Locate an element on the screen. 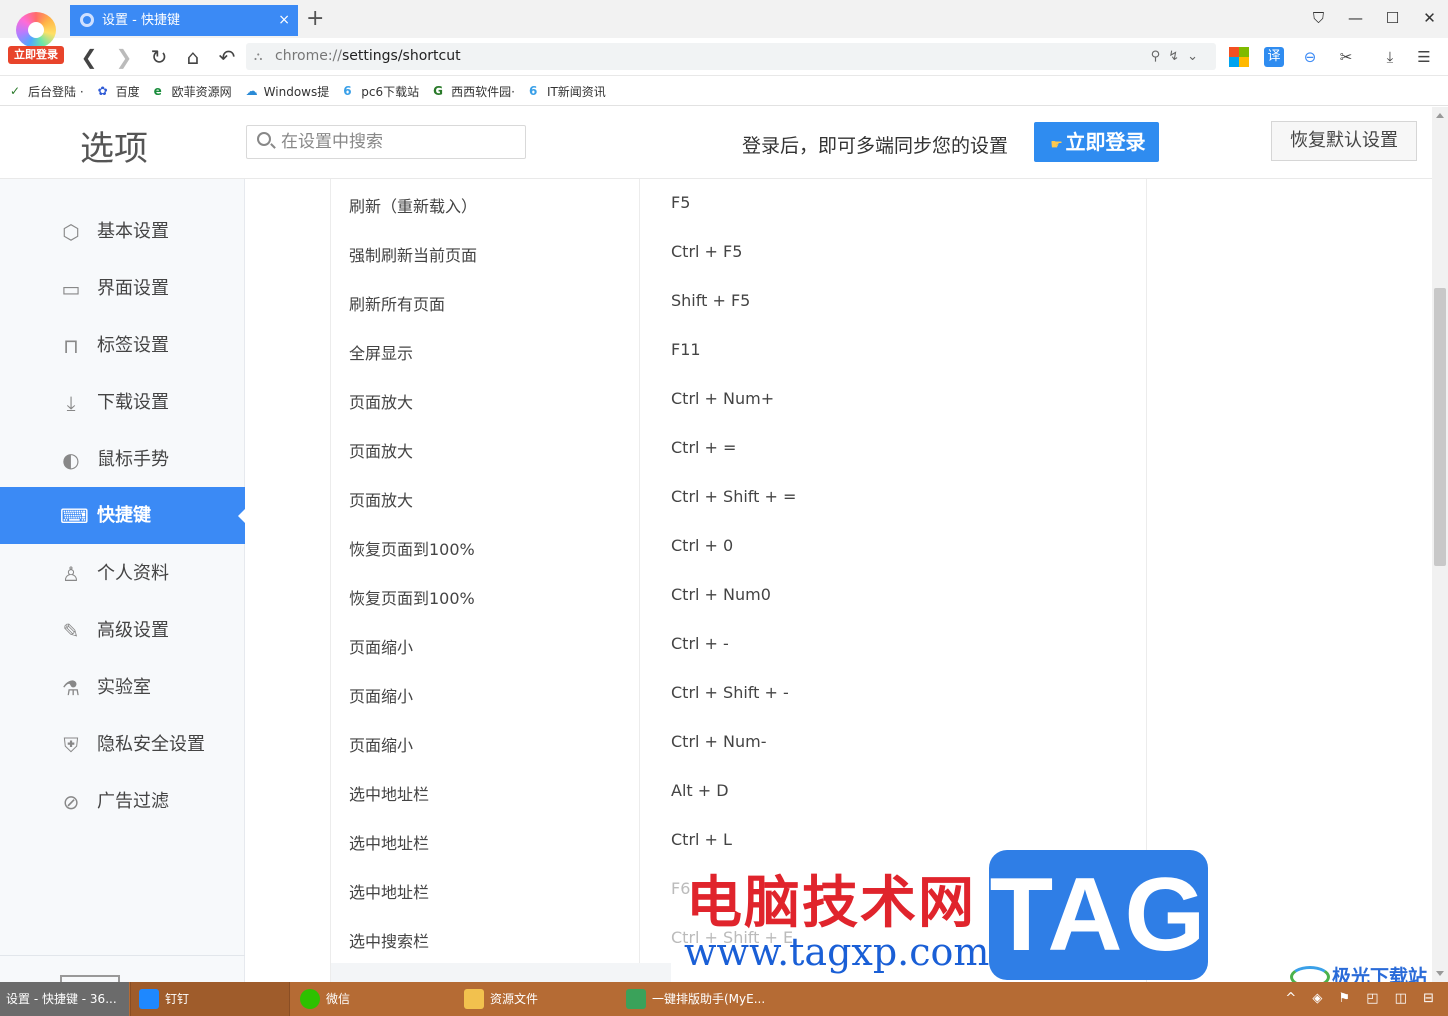 Image resolution: width=1448 pixels, height=1016 pixels. shortcut-action: 恢复页面到100% is located at coordinates (412, 598).